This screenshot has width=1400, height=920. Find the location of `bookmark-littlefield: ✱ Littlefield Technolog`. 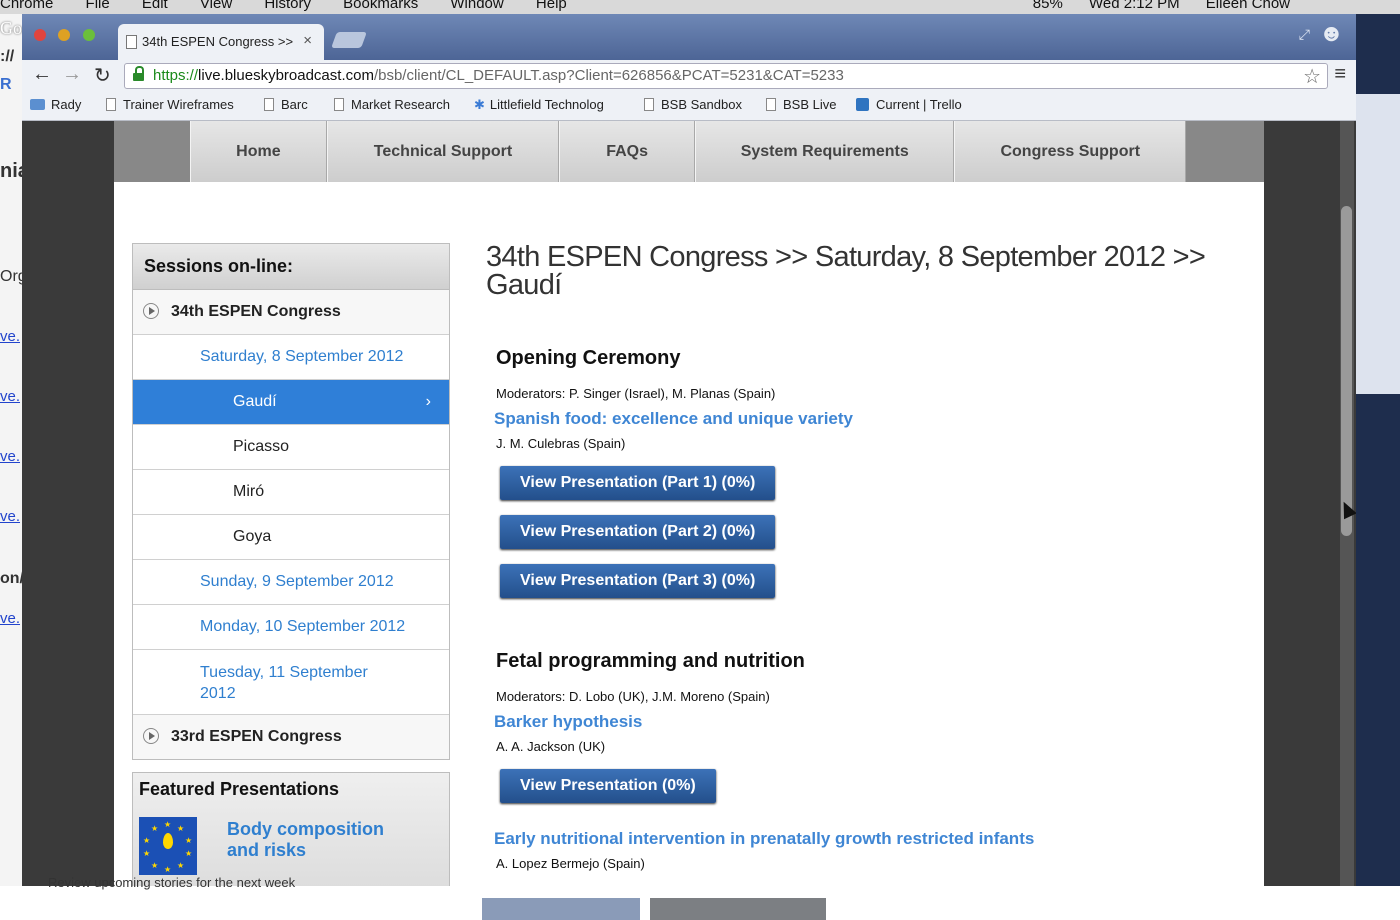

bookmark-littlefield: ✱ Littlefield Technolog is located at coordinates (539, 105).